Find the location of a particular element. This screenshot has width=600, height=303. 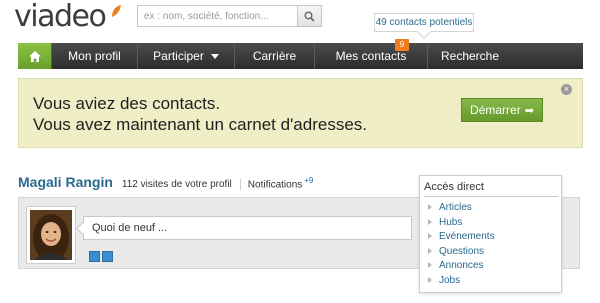

quick-access-item-articles: Articles is located at coordinates (461, 208).